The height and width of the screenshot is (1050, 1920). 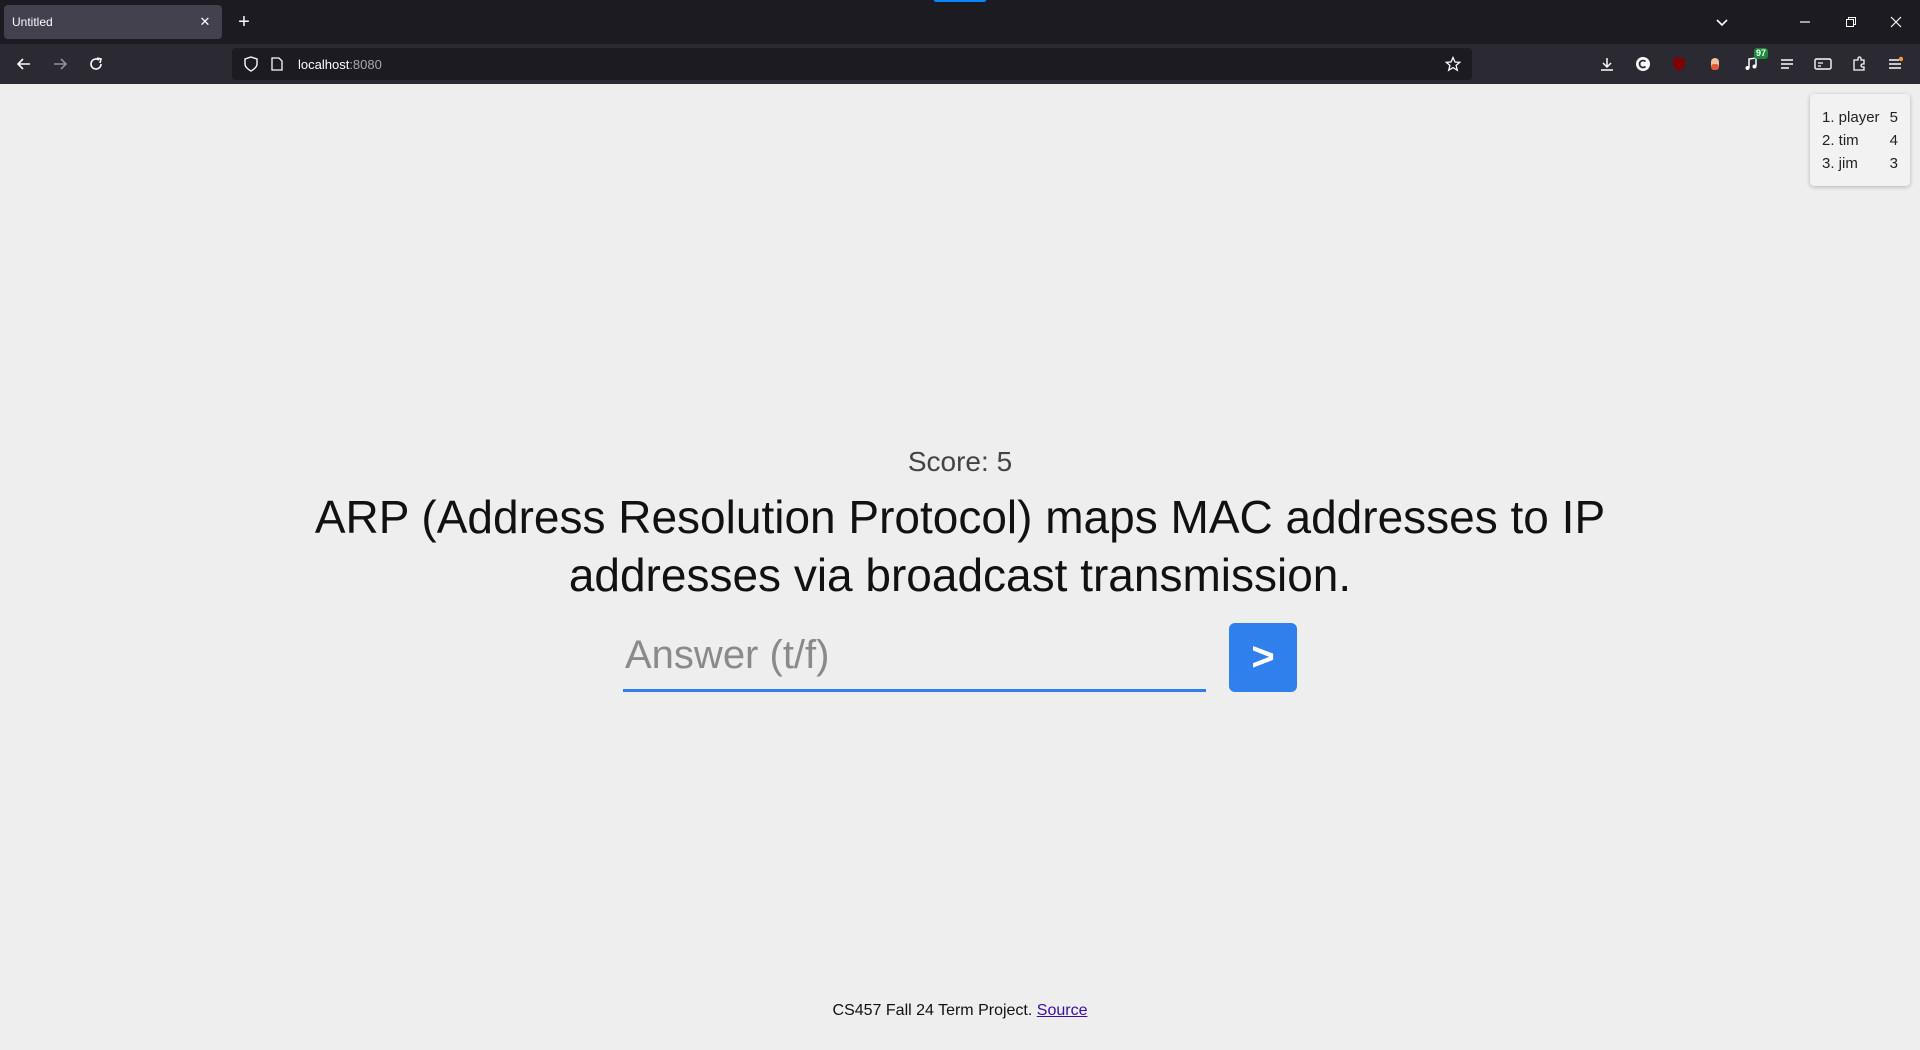 I want to click on extension-badge: 97, so click(x=1760, y=53).